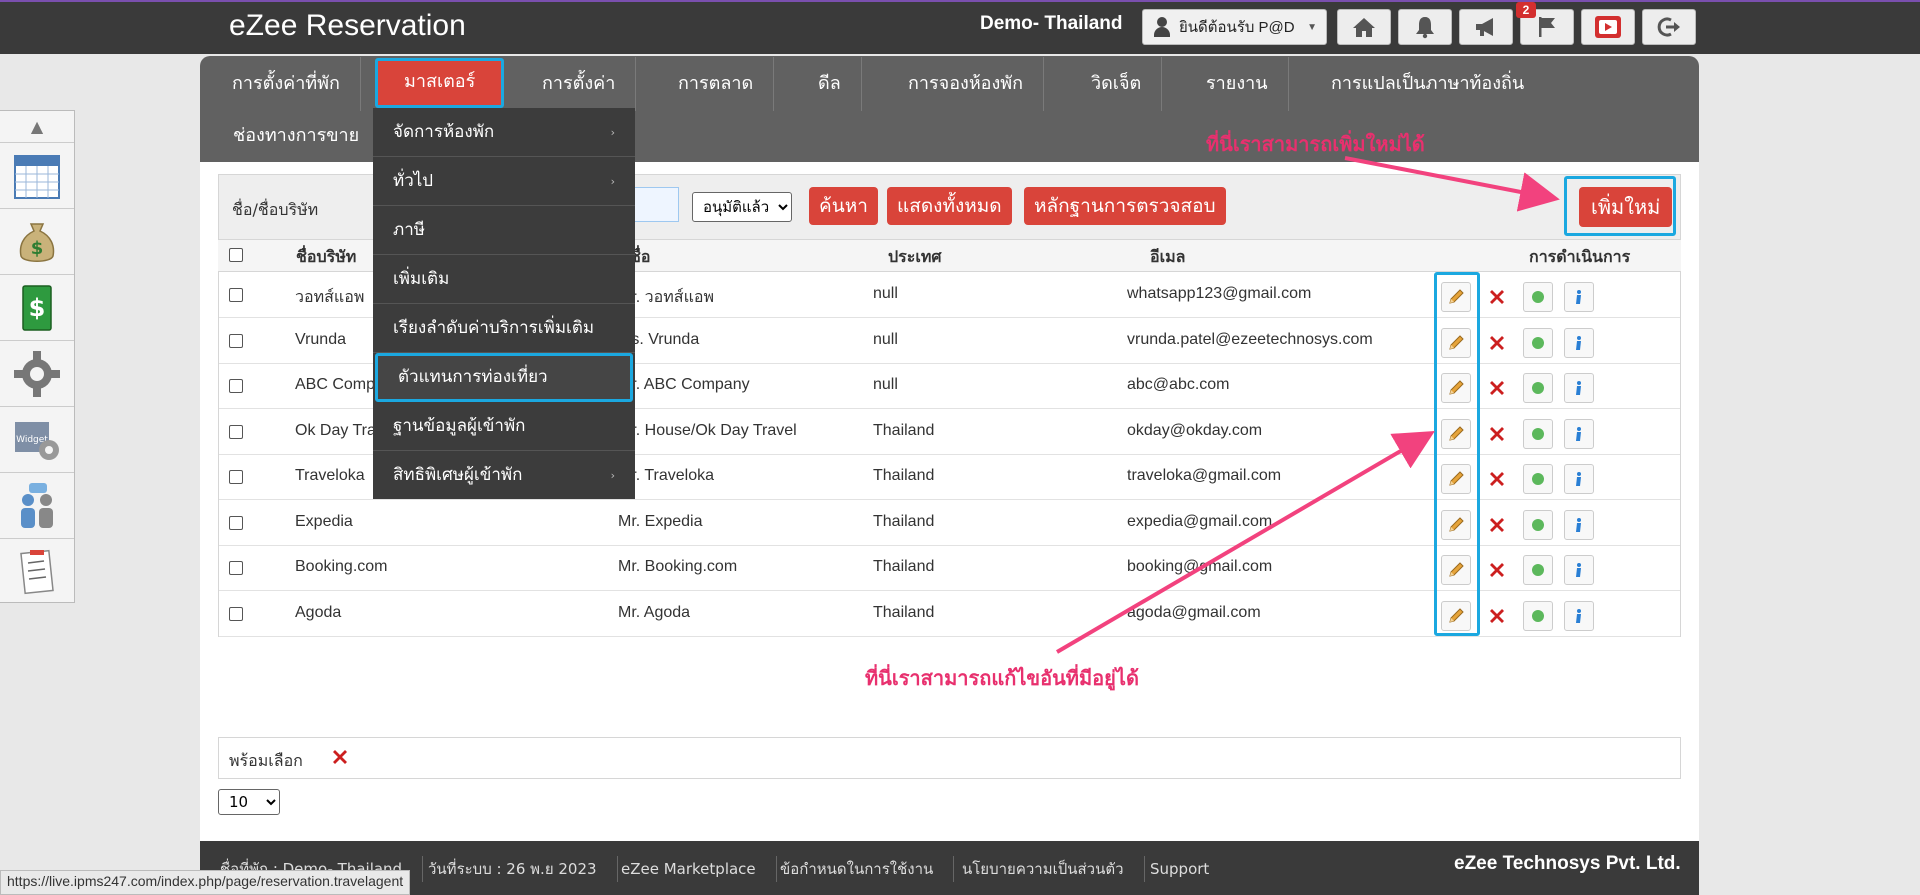 The image size is (1920, 895). Describe the element at coordinates (1427, 84) in the screenshot. I see `nav-localization: การแปลเป็นภาษาท้องถิ่น` at that location.